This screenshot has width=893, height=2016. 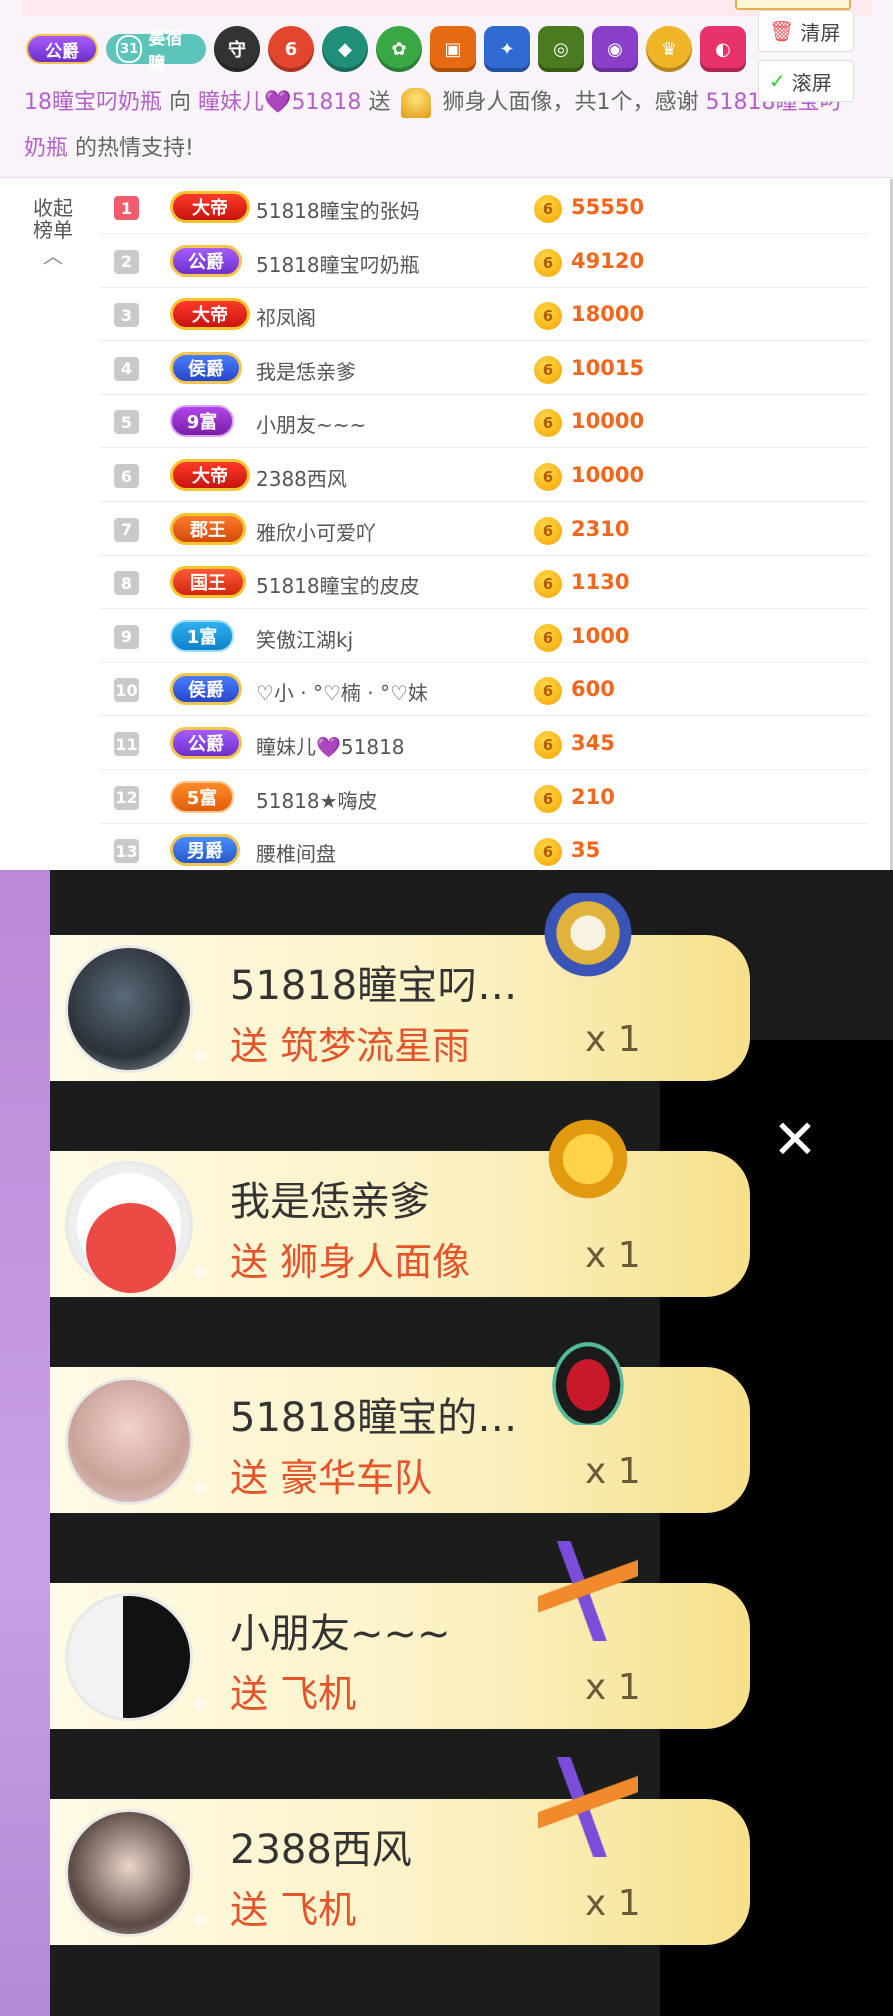 What do you see at coordinates (126, 636) in the screenshot?
I see `rank-number: 9` at bounding box center [126, 636].